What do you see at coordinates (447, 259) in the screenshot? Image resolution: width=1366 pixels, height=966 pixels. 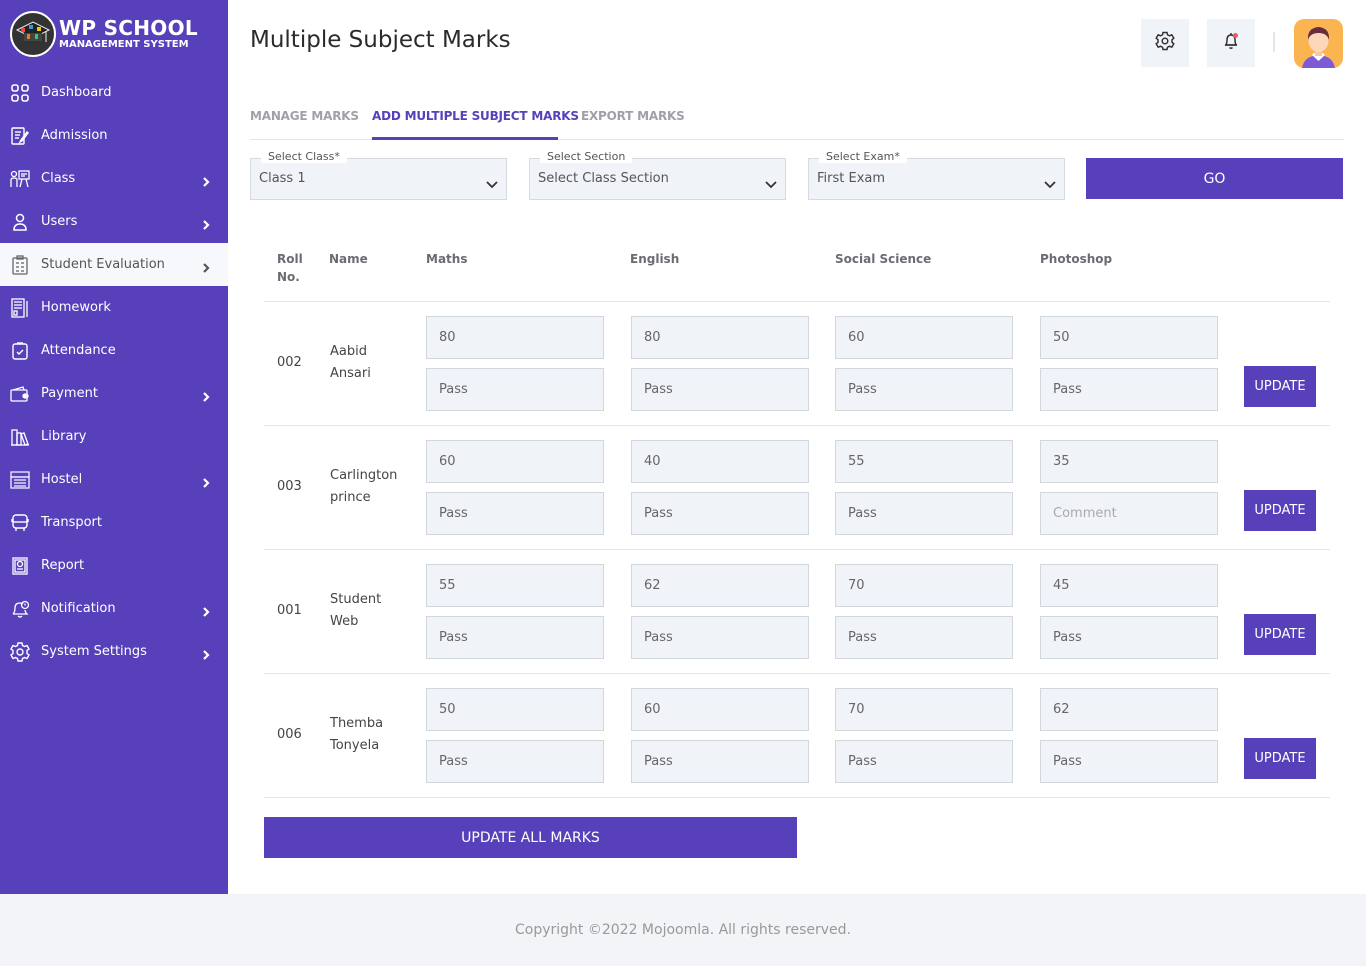 I see `column-header-maths: Maths` at bounding box center [447, 259].